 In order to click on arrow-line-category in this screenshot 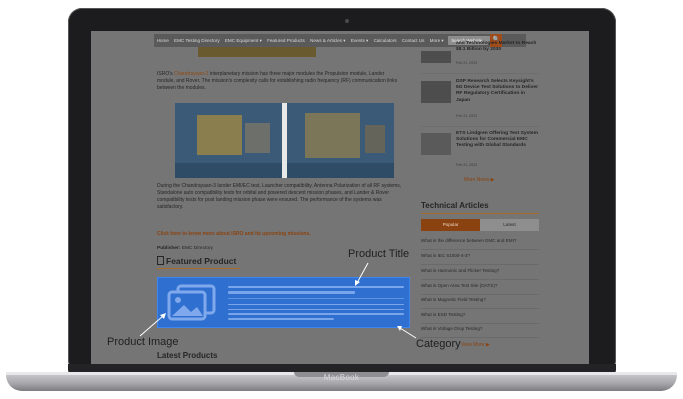, I will do `click(408, 333)`.